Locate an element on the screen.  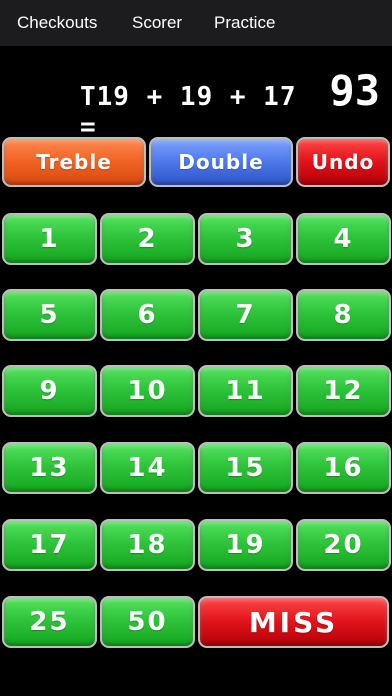
undo-button: Undo is located at coordinates (343, 162).